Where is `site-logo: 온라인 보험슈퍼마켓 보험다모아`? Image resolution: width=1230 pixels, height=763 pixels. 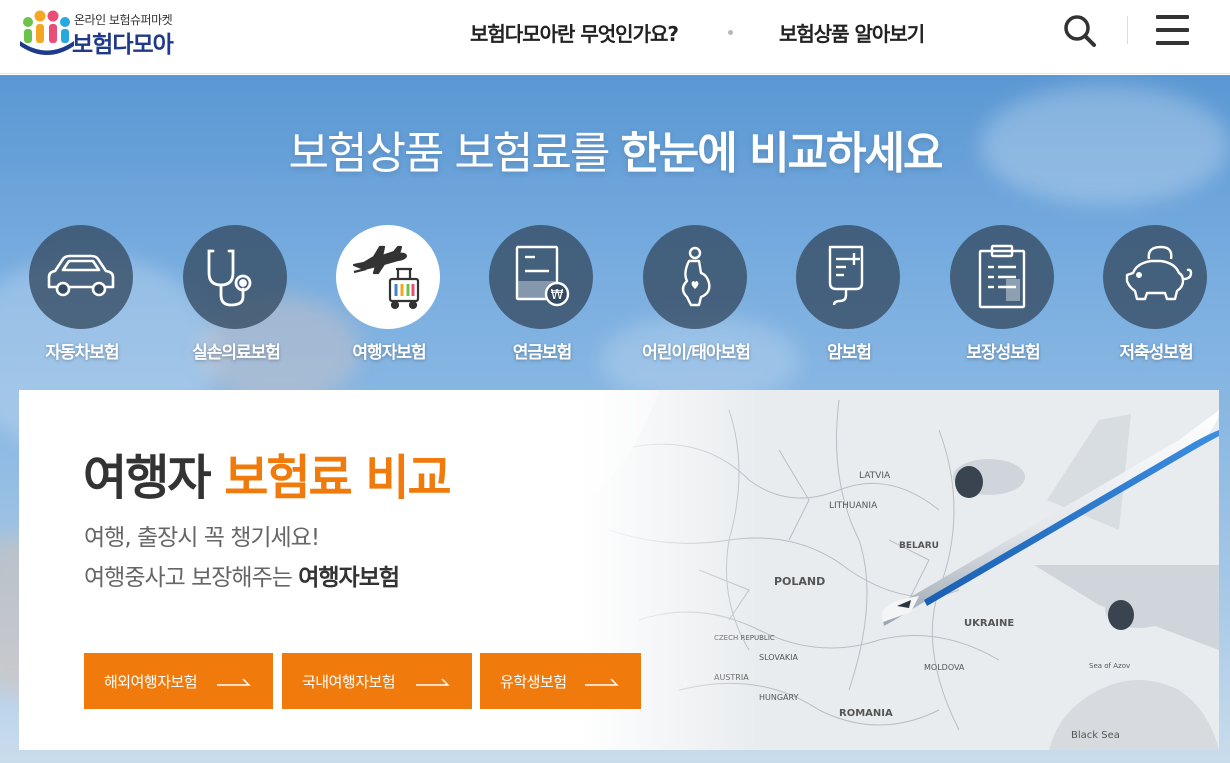 site-logo: 온라인 보험슈퍼마켓 보험다모아 is located at coordinates (113, 34).